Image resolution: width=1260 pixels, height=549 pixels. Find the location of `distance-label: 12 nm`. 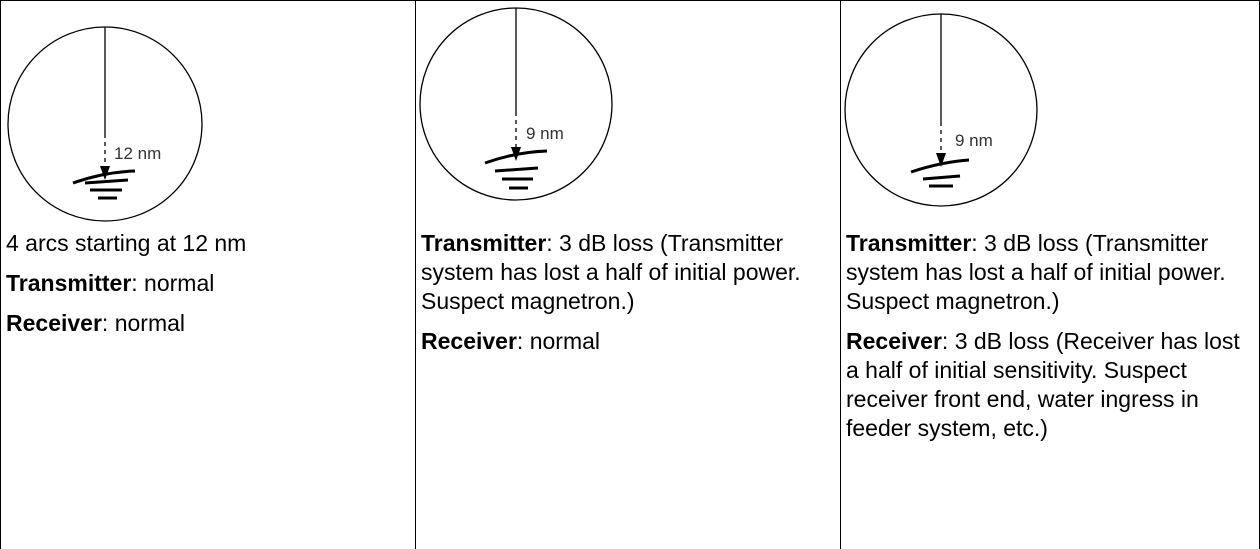

distance-label: 12 nm is located at coordinates (137, 153).